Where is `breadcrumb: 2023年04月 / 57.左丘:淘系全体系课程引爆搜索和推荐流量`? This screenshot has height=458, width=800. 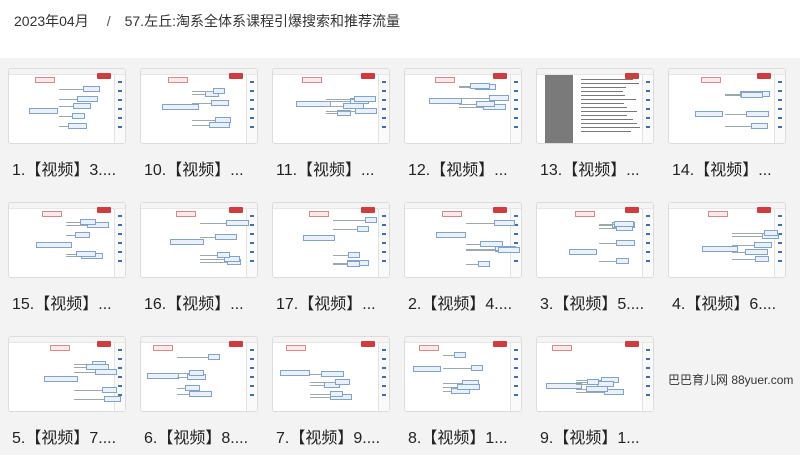
breadcrumb: 2023年04月 / 57.左丘:淘系全体系课程引爆搜索和推荐流量 is located at coordinates (207, 21).